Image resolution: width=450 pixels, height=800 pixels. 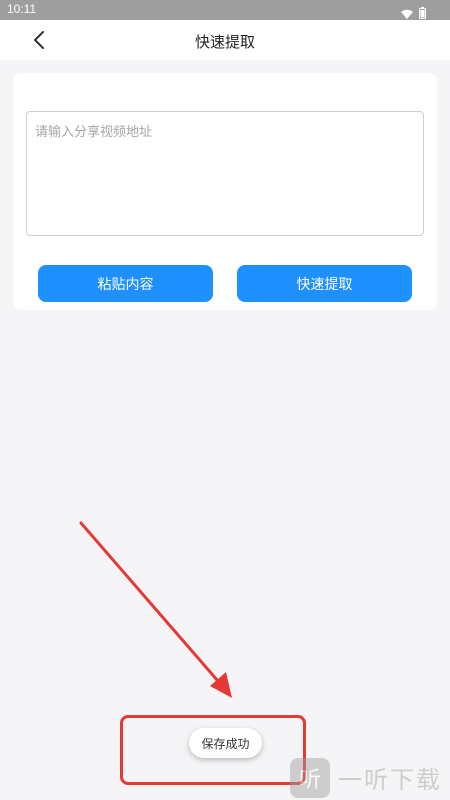 What do you see at coordinates (225, 10) in the screenshot?
I see `status-bar: 10:11` at bounding box center [225, 10].